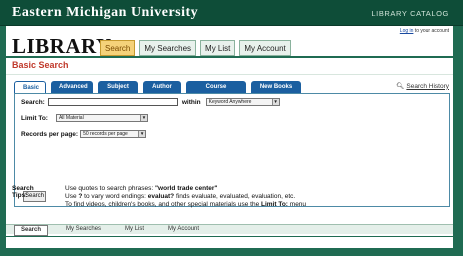  Describe the element at coordinates (110, 188) in the screenshot. I see `tip-text: Use quotes to search phrases:` at that location.